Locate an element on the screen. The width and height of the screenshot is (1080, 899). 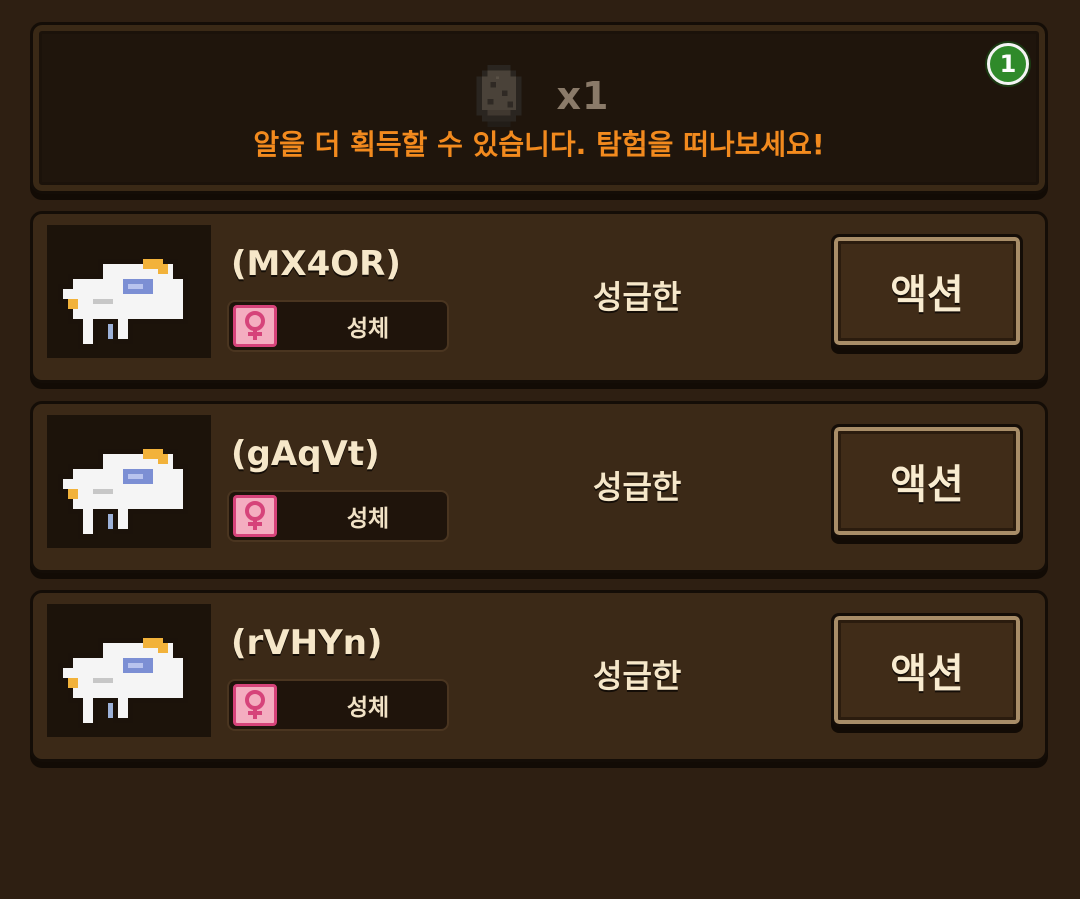
egg-message: 알을 더 획득할 수 있습니다. 탐험을 떠나보세요! is located at coordinates (539, 144).